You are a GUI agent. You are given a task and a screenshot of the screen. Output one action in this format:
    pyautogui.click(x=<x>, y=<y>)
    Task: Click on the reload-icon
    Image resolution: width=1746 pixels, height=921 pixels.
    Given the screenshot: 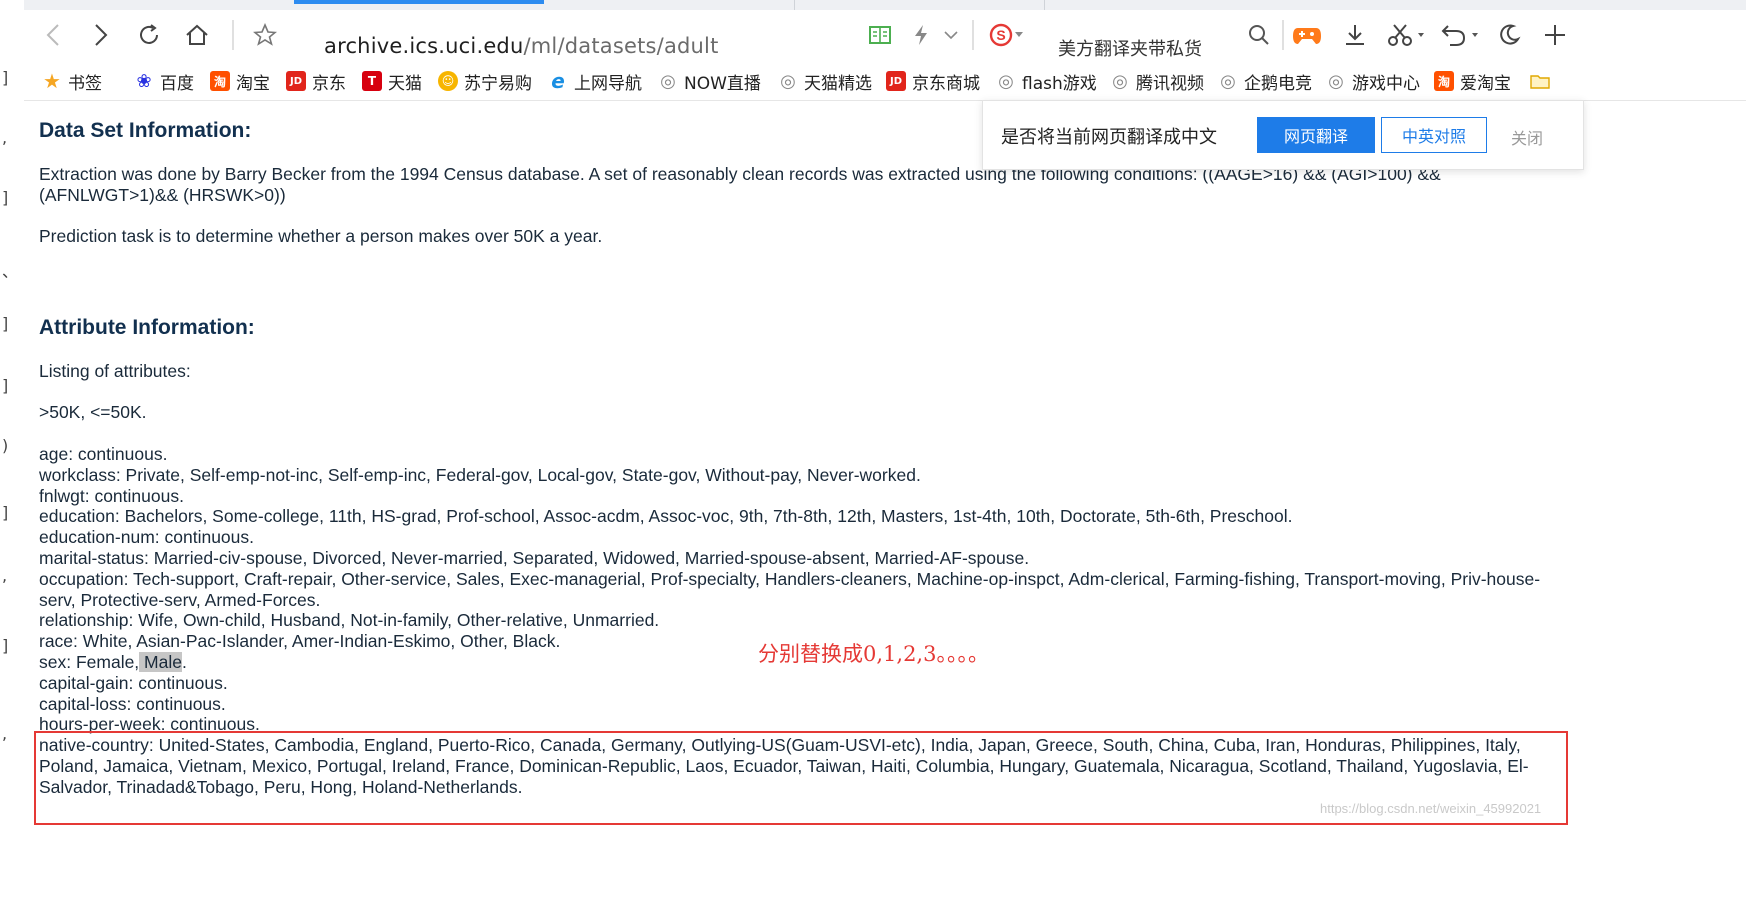 What is the action you would take?
    pyautogui.click(x=149, y=35)
    